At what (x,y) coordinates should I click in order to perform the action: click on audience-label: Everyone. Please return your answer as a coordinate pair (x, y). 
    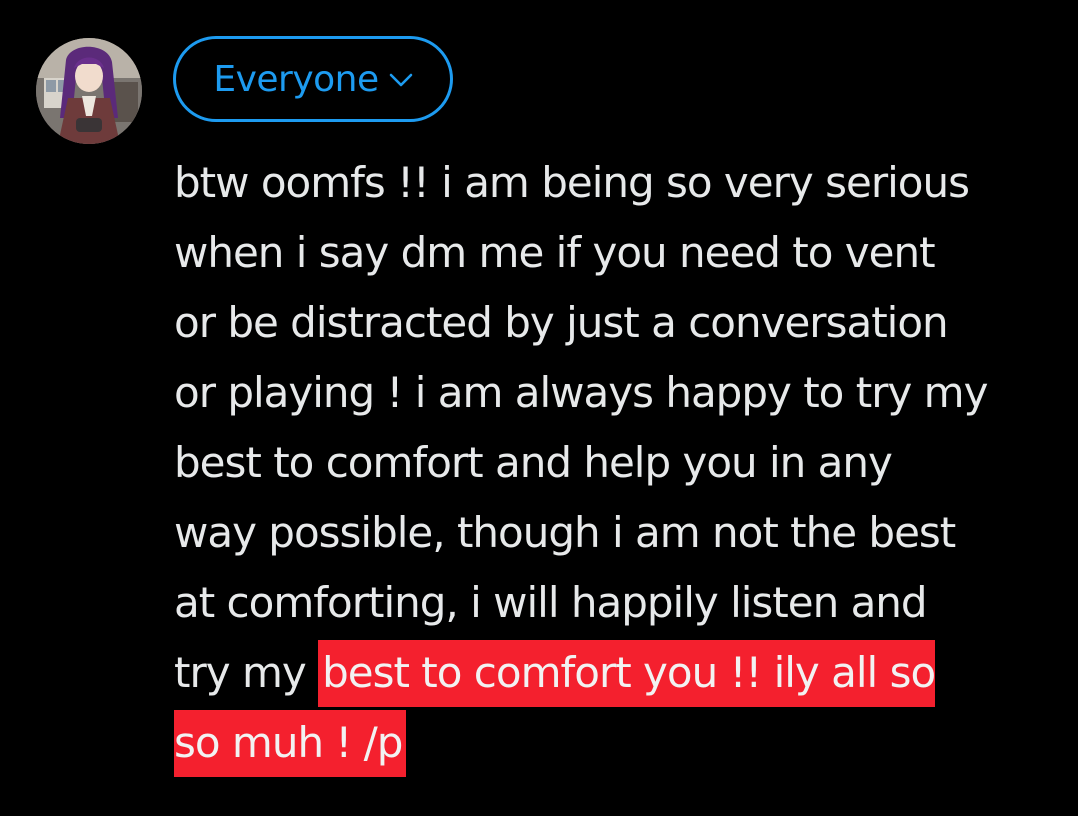
    Looking at the image, I should click on (296, 79).